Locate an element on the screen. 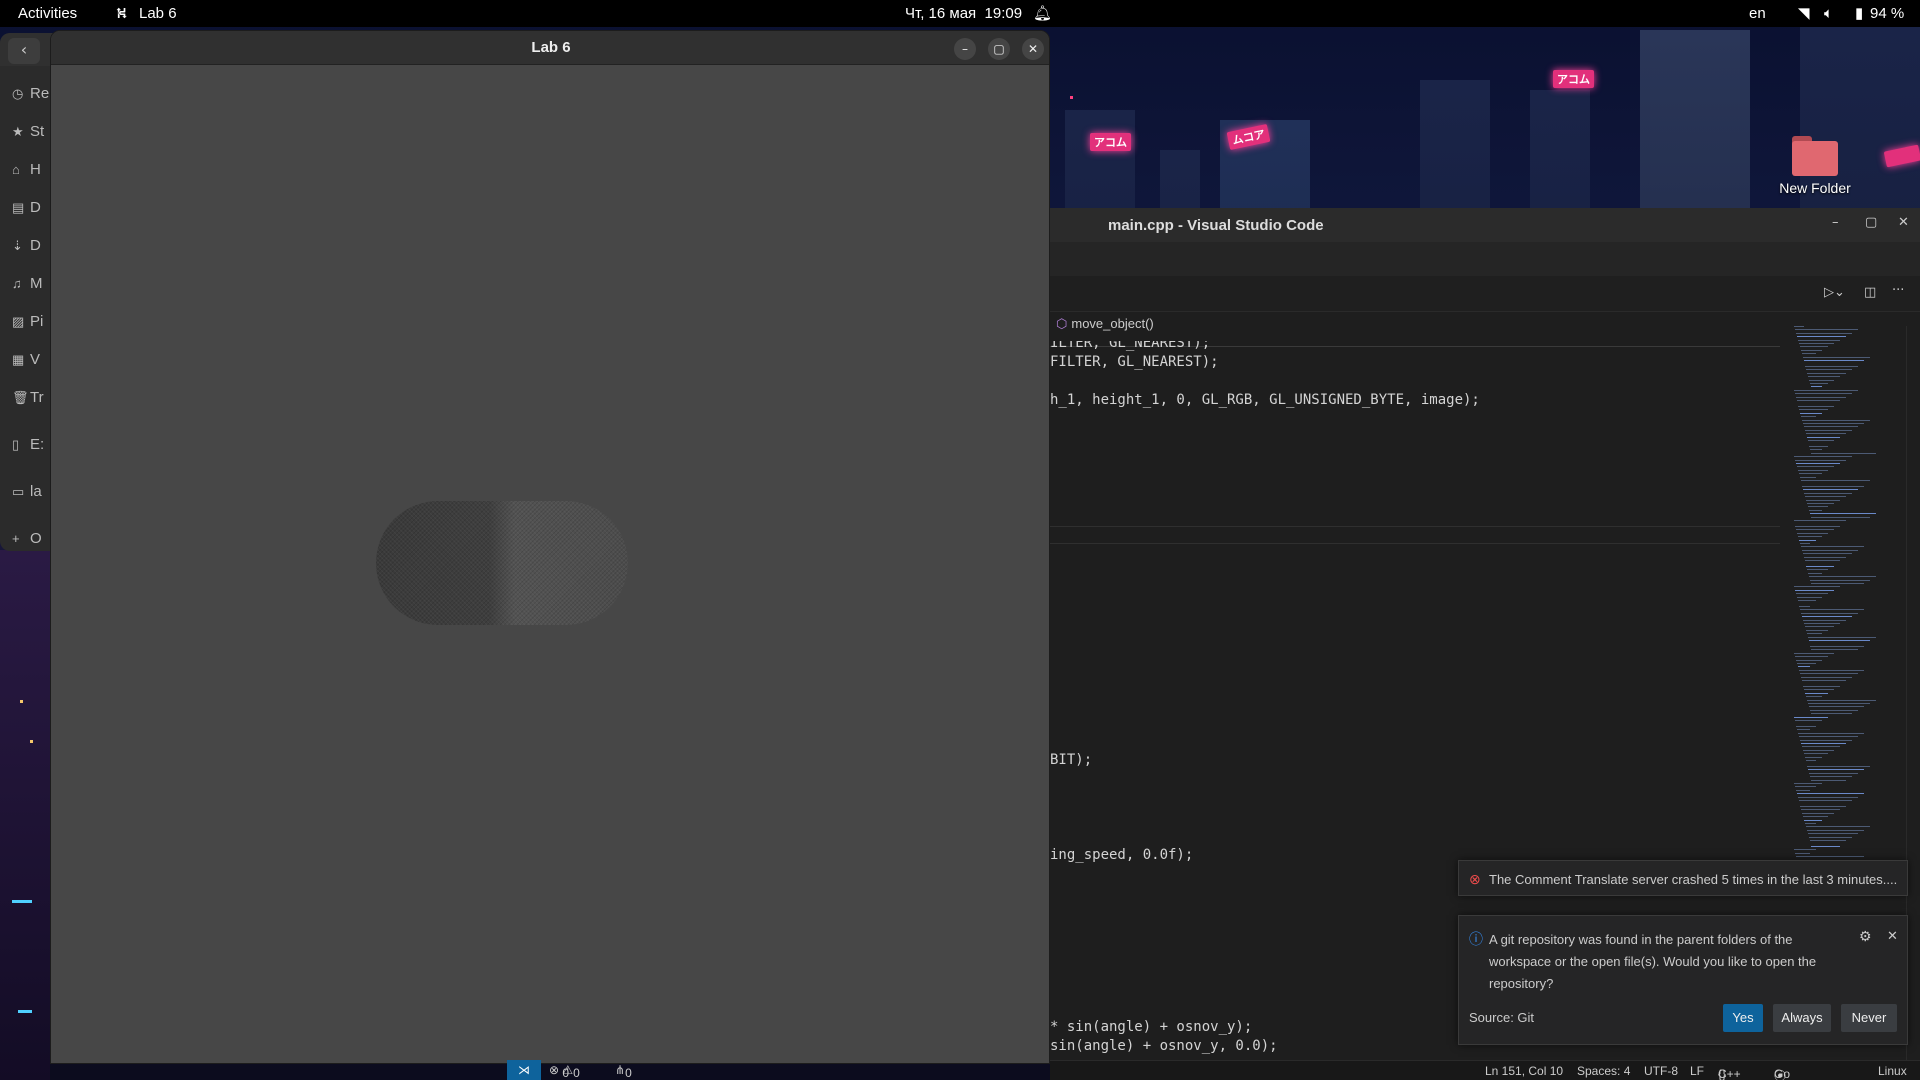 The width and height of the screenshot is (1920, 1080). image-icon: ▨ is located at coordinates (18, 321).